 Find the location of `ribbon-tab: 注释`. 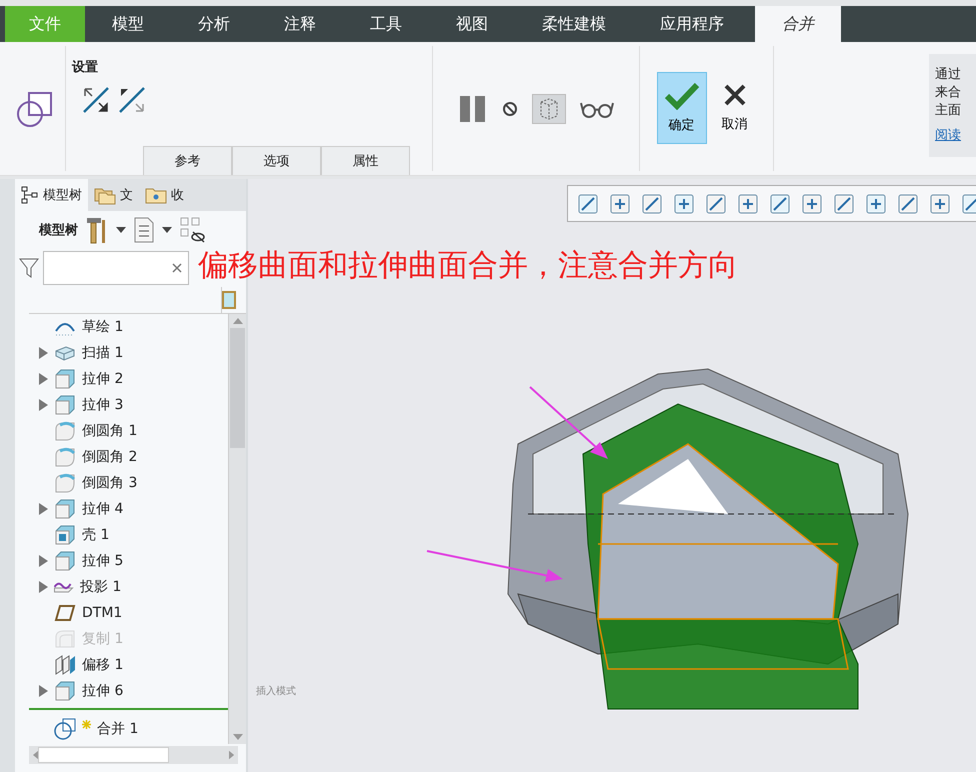

ribbon-tab: 注释 is located at coordinates (300, 24).